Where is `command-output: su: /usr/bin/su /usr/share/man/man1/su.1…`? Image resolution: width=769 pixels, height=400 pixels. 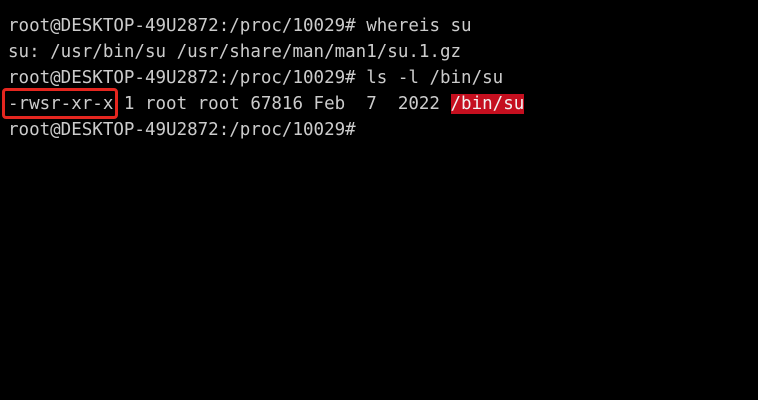
command-output: su: /usr/bin/su /usr/share/man/man1/su.1… is located at coordinates (235, 52).